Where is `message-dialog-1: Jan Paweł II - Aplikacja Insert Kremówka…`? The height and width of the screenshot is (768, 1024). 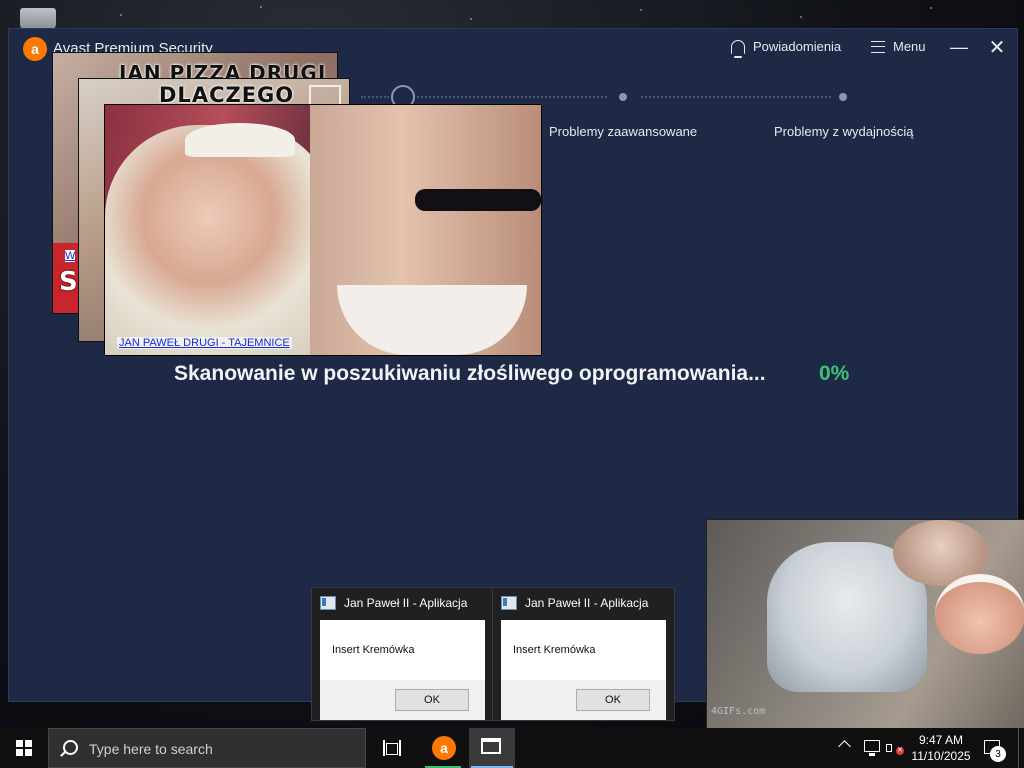 message-dialog-1: Jan Paweł II - Aplikacja Insert Kremówka… is located at coordinates (402, 654).